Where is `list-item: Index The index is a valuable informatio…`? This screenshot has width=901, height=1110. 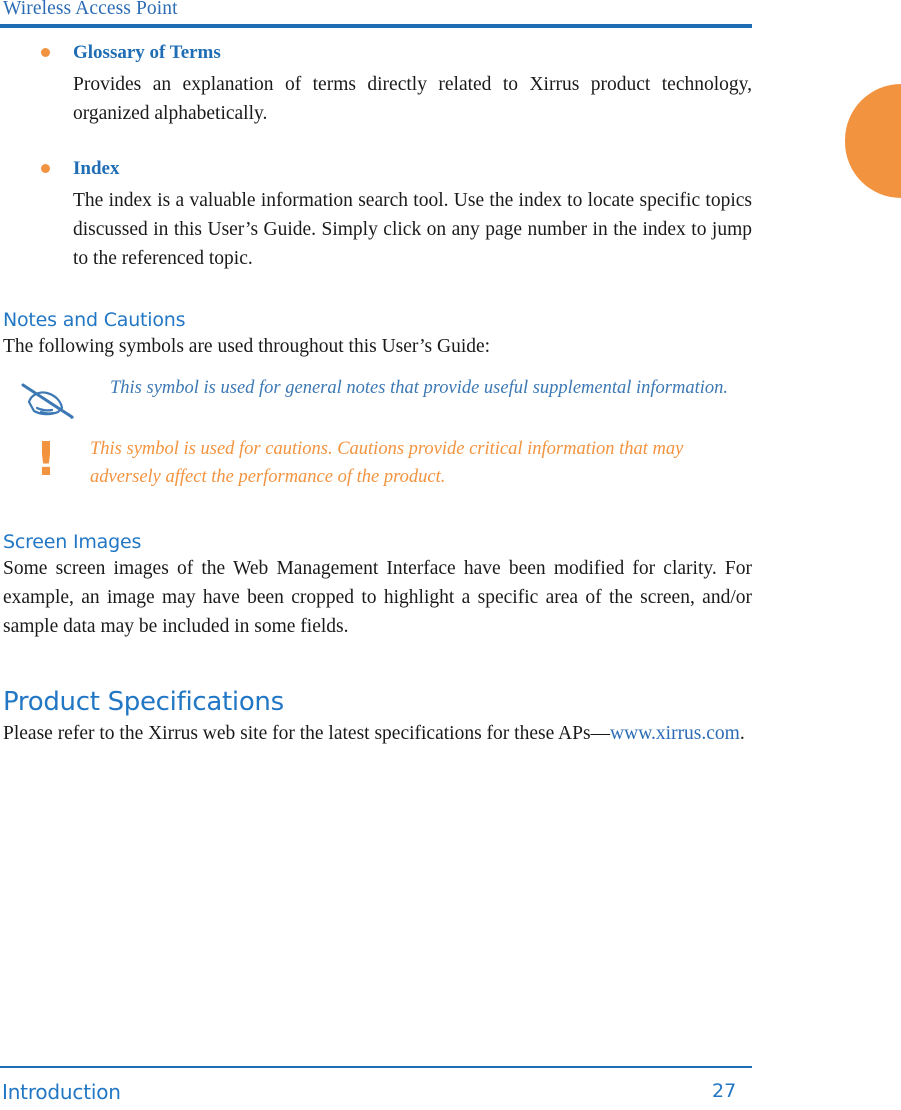 list-item: Index The index is a valuable informatio… is located at coordinates (377, 214).